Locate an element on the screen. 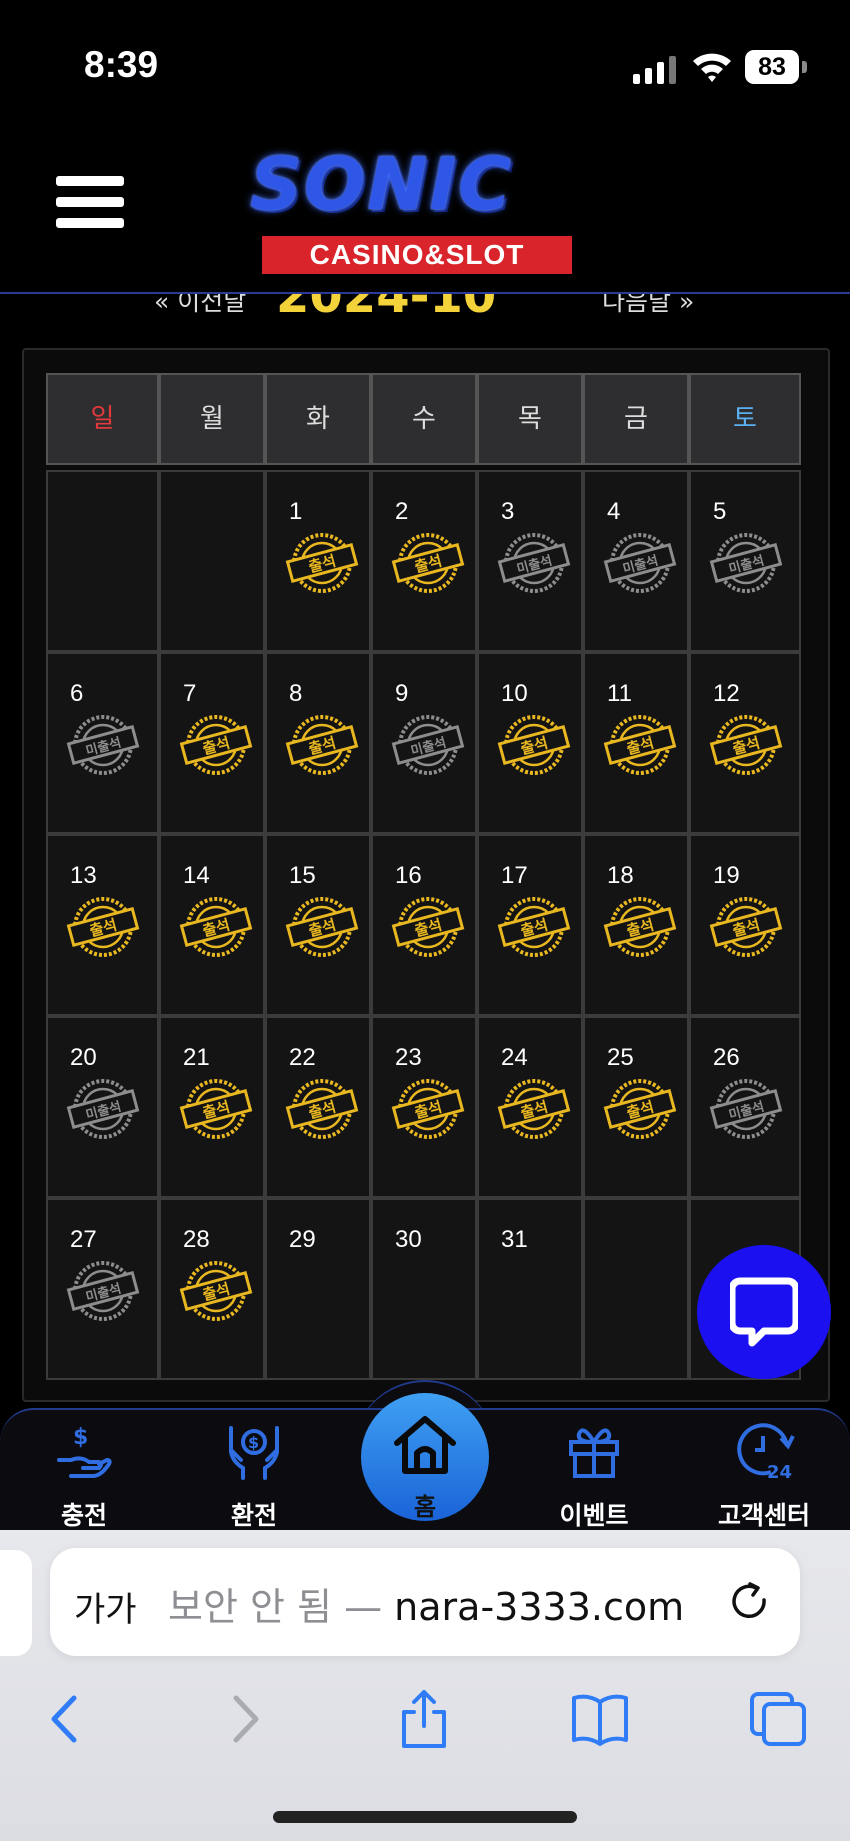 The width and height of the screenshot is (850, 1841). calendar-day-cell: 15 출석 is located at coordinates (318, 925).